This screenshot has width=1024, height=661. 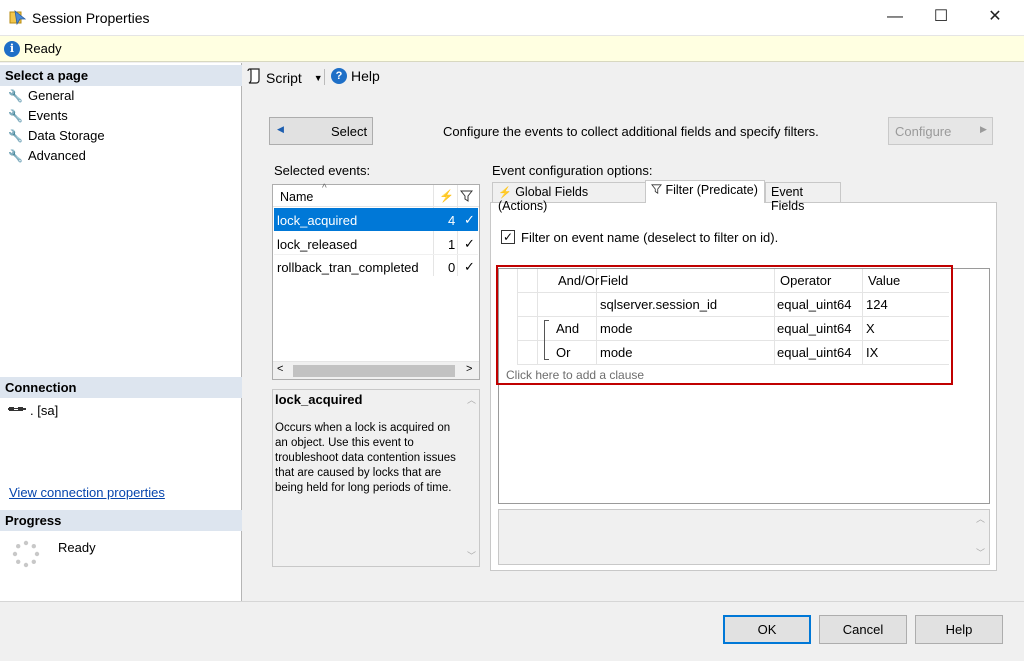 I want to click on scroll-left-icon: <, so click(x=280, y=369).